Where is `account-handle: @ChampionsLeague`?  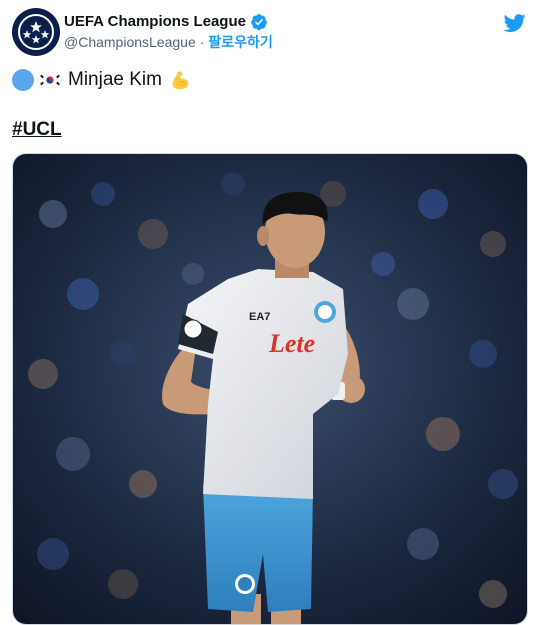 account-handle: @ChampionsLeague is located at coordinates (130, 42).